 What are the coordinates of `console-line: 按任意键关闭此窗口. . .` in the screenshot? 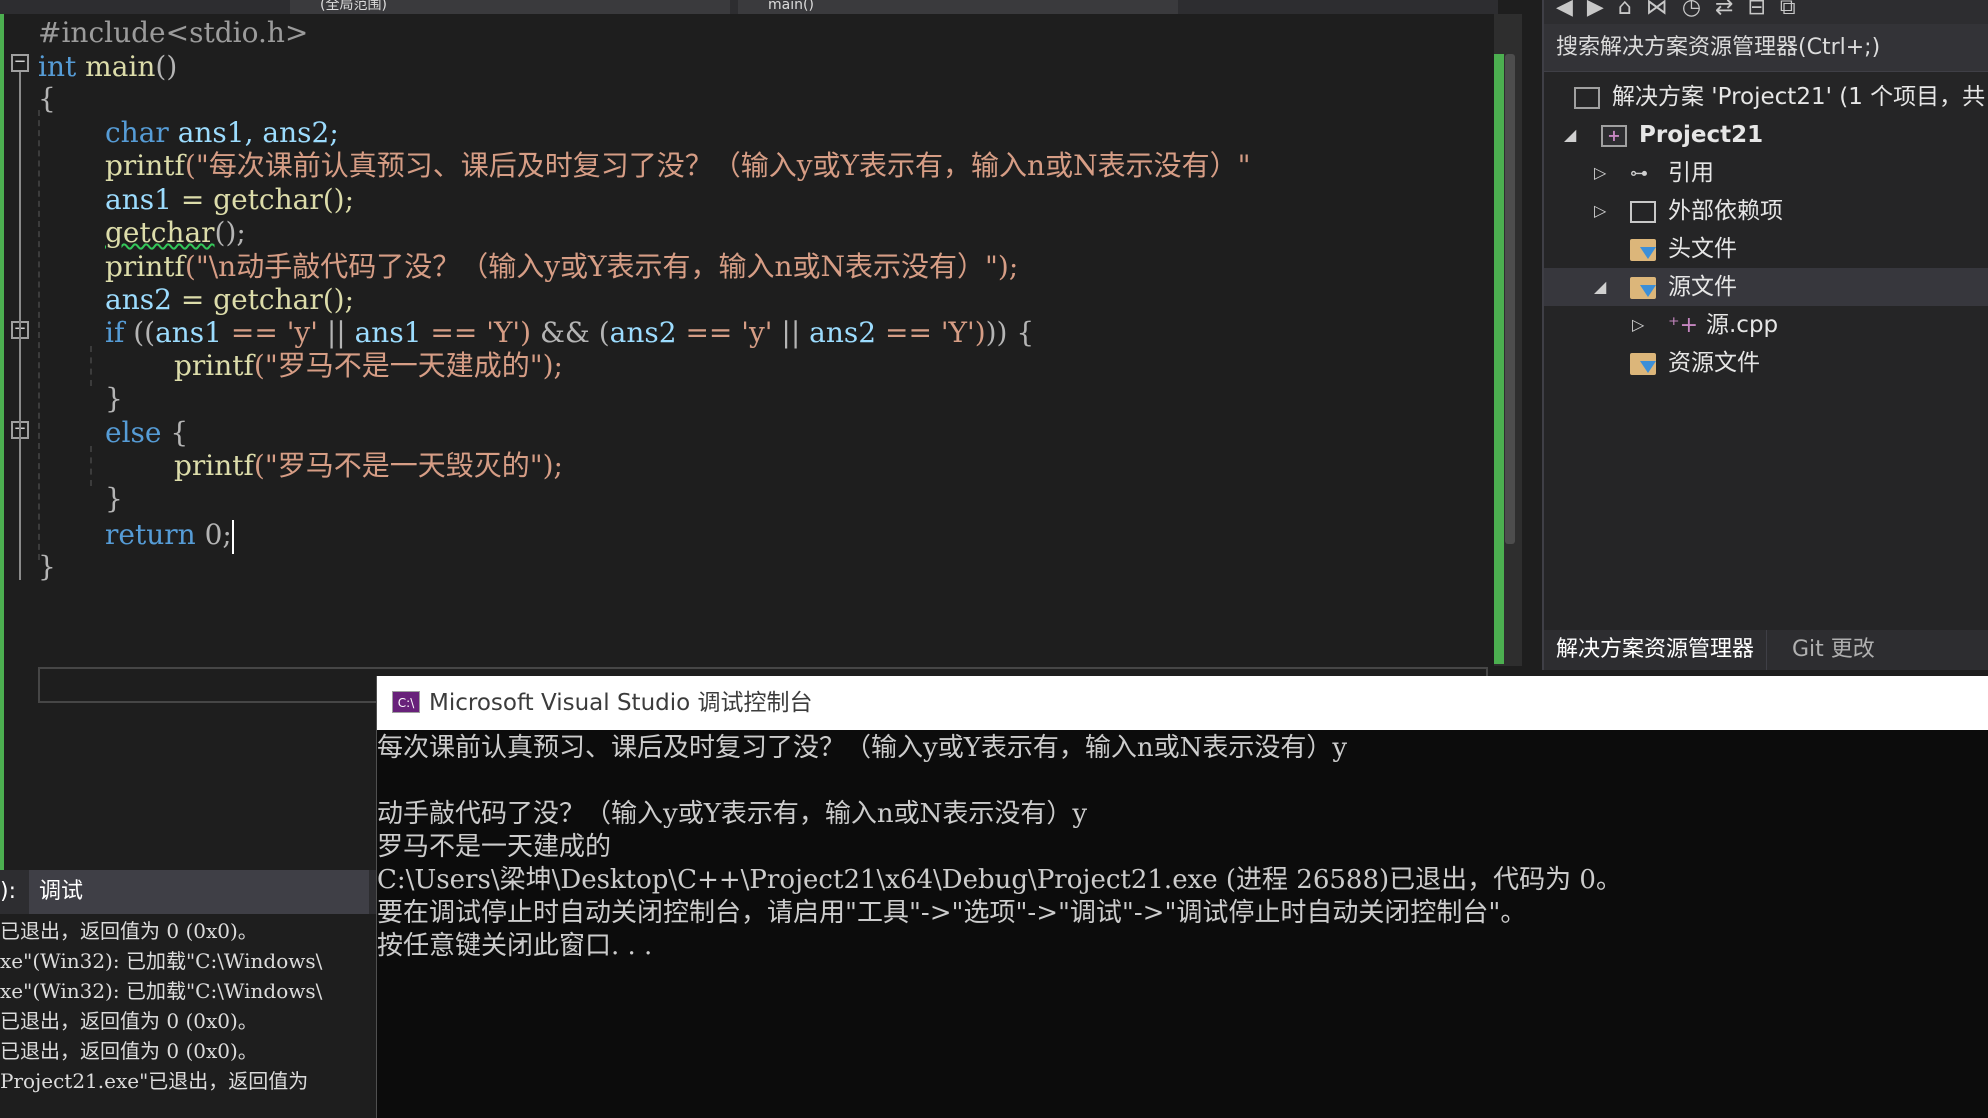 It's located at (515, 946).